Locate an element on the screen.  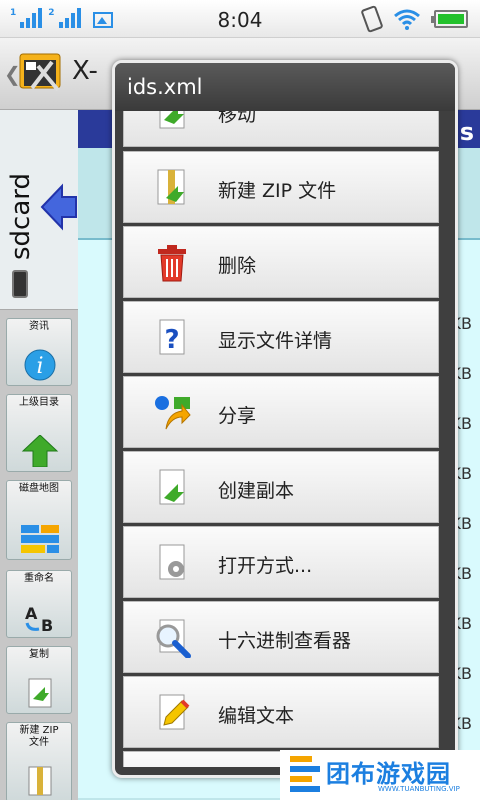
watermark-logo-icon is located at coordinates (305, 774).